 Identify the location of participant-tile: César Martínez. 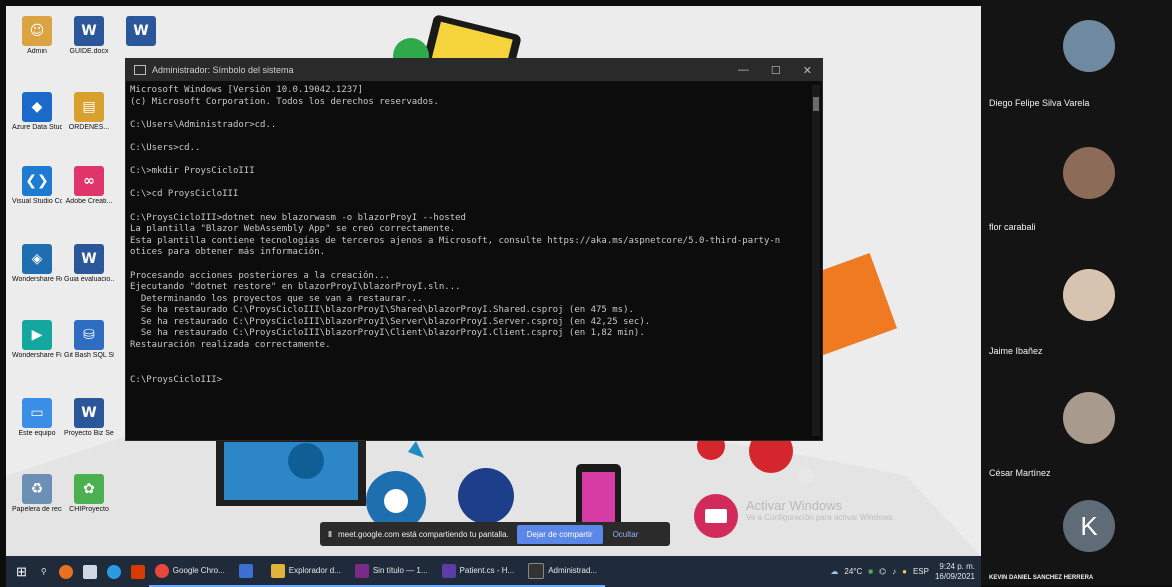
(1076, 442).